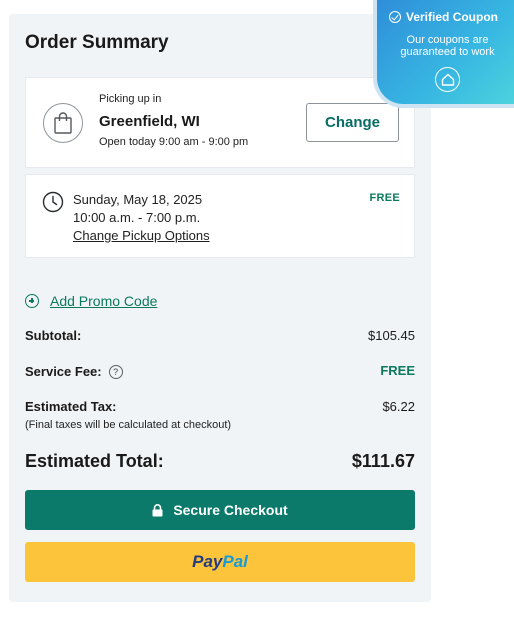 The height and width of the screenshot is (625, 514). What do you see at coordinates (157, 509) in the screenshot?
I see `lock-icon` at bounding box center [157, 509].